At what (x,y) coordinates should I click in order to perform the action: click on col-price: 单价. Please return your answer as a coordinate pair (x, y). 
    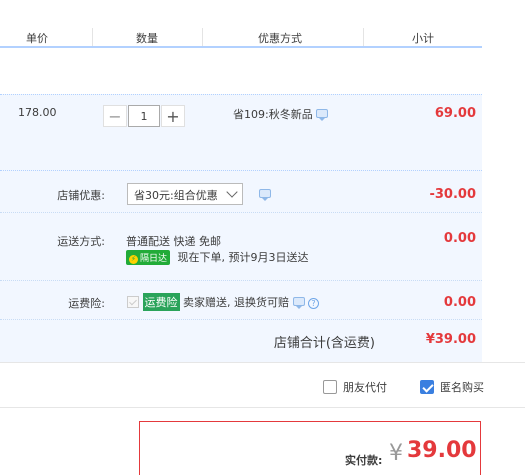
    Looking at the image, I should click on (37, 38).